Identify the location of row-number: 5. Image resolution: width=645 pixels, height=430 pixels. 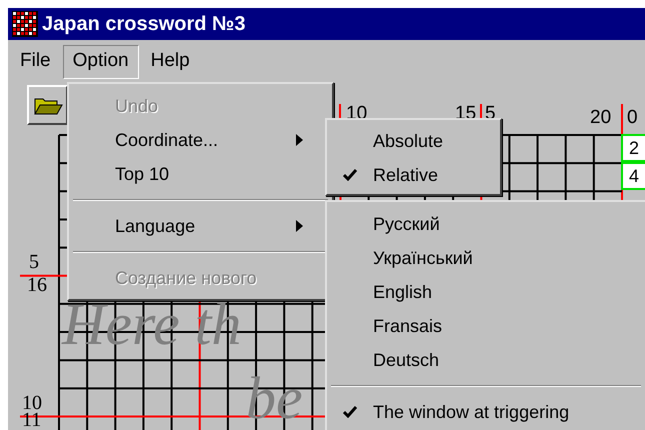
(34, 262).